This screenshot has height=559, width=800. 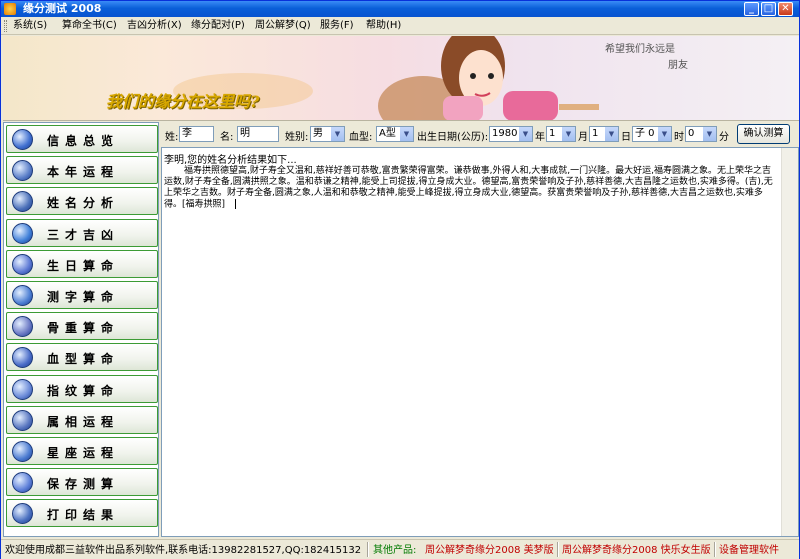 What do you see at coordinates (361, 137) in the screenshot?
I see `blood-type-label: 血型:` at bounding box center [361, 137].